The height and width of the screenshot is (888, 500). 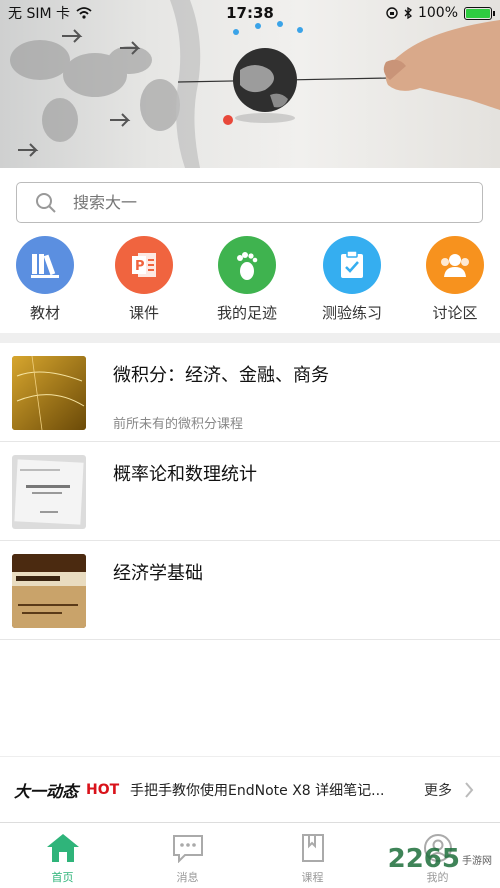 What do you see at coordinates (45, 265) in the screenshot?
I see `books-icon` at bounding box center [45, 265].